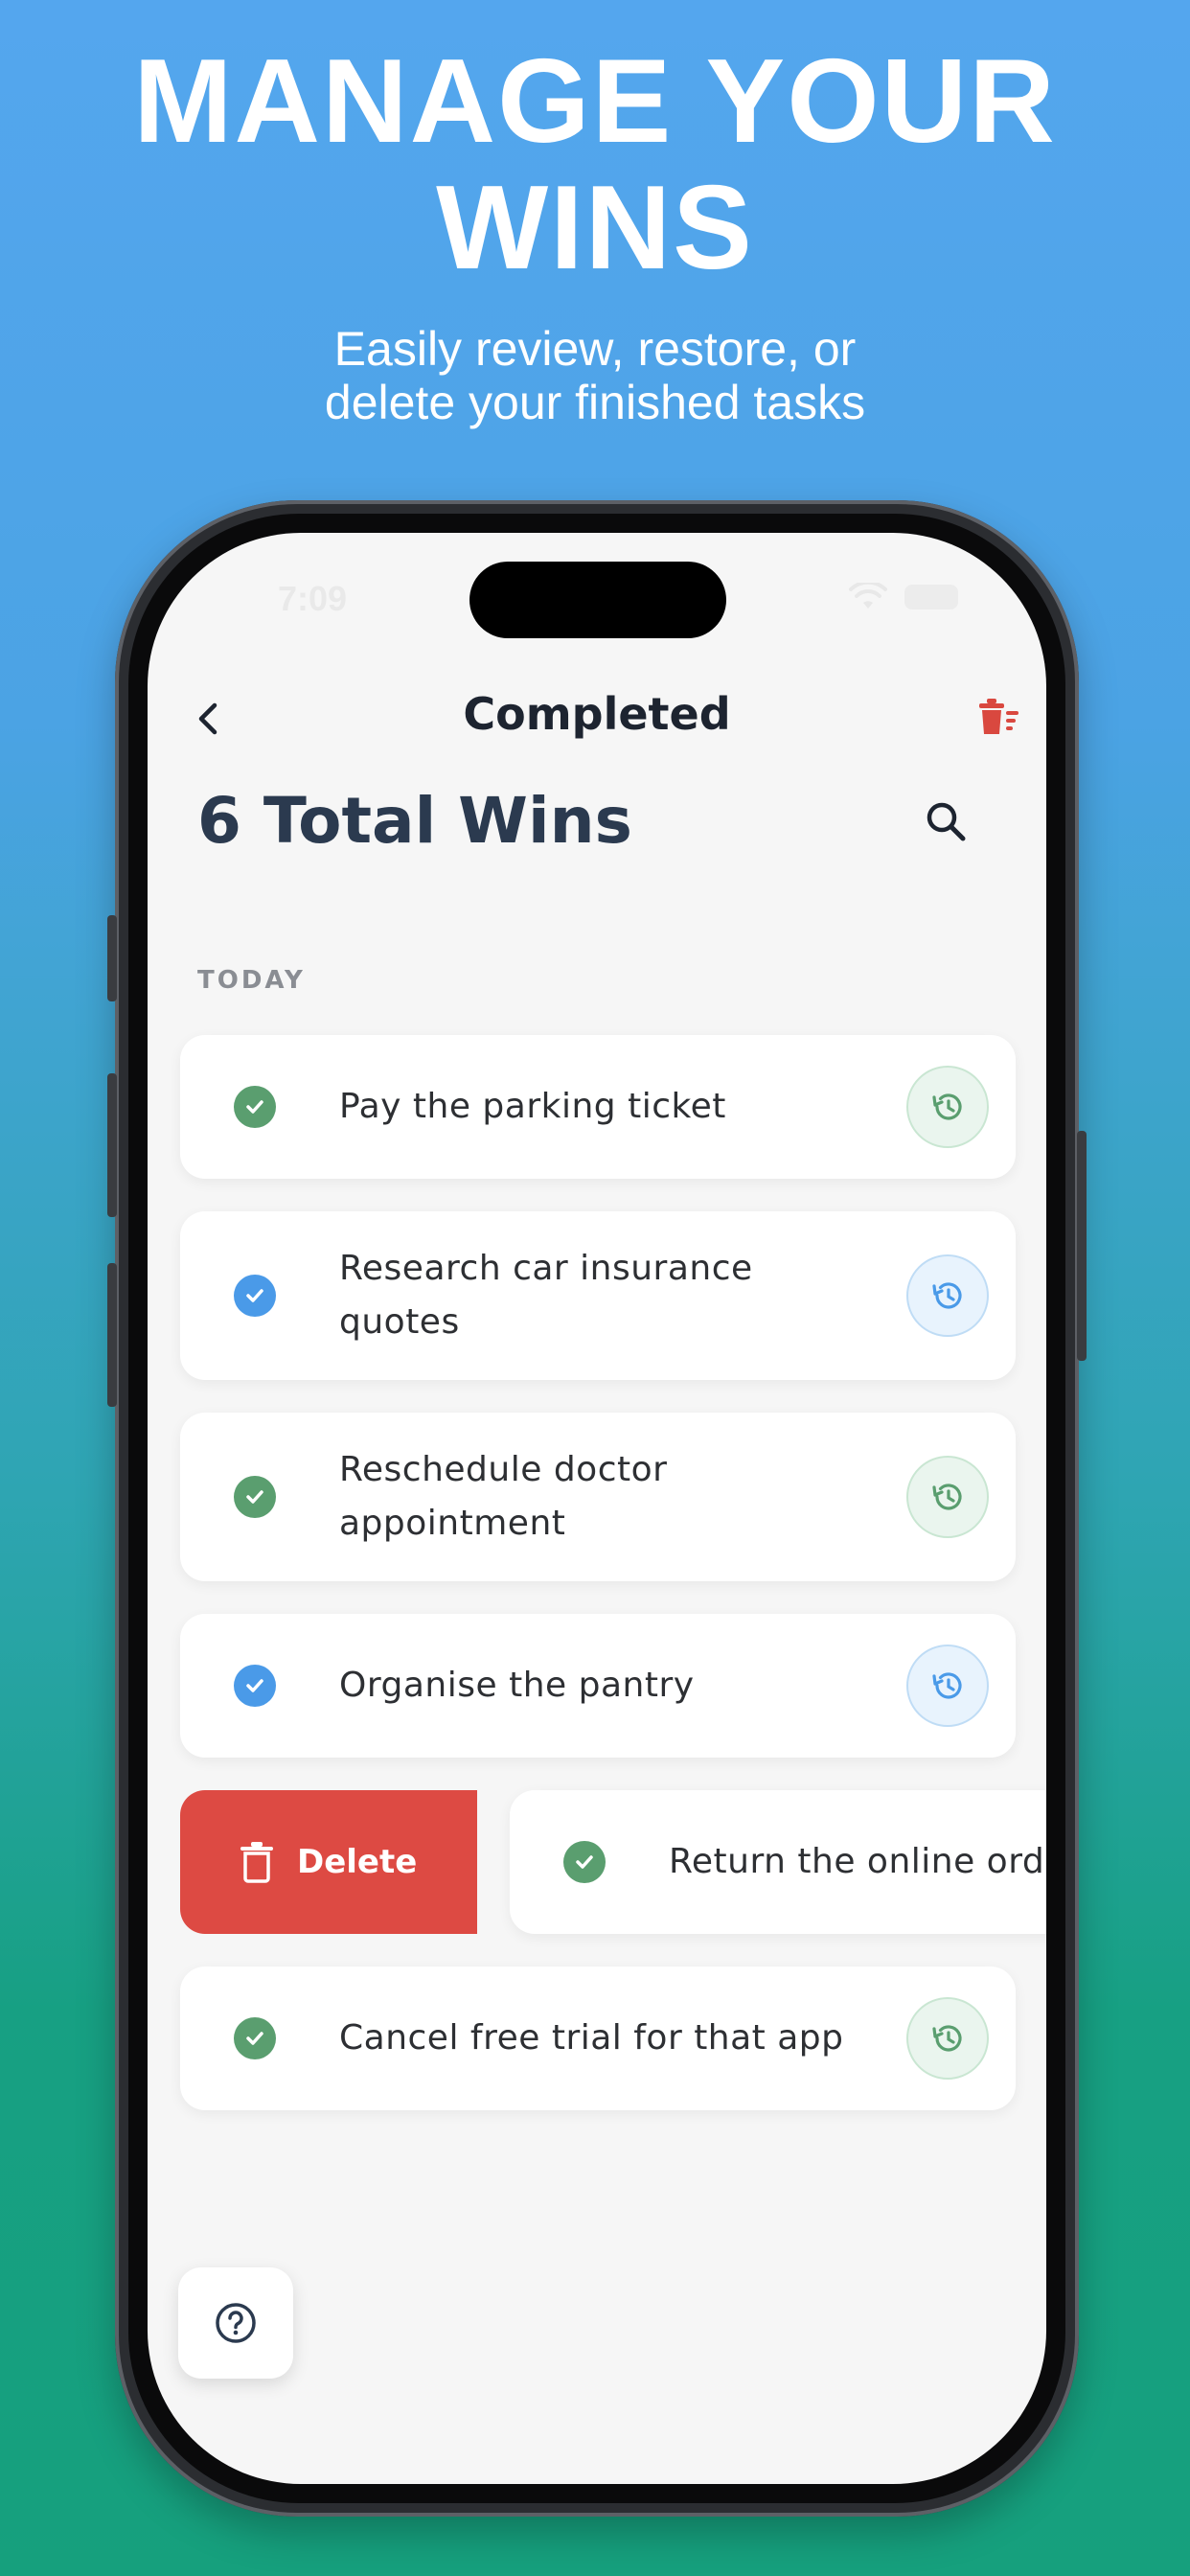 The image size is (1190, 2576). I want to click on phone-power-button, so click(1082, 1246).